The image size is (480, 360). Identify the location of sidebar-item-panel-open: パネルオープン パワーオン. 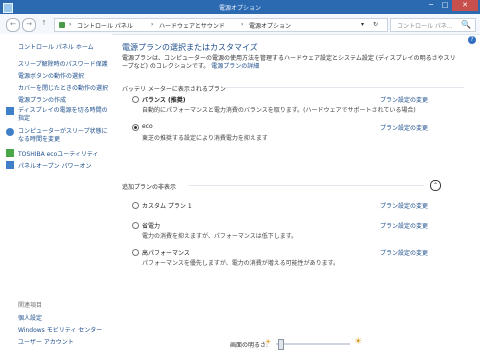
(55, 165).